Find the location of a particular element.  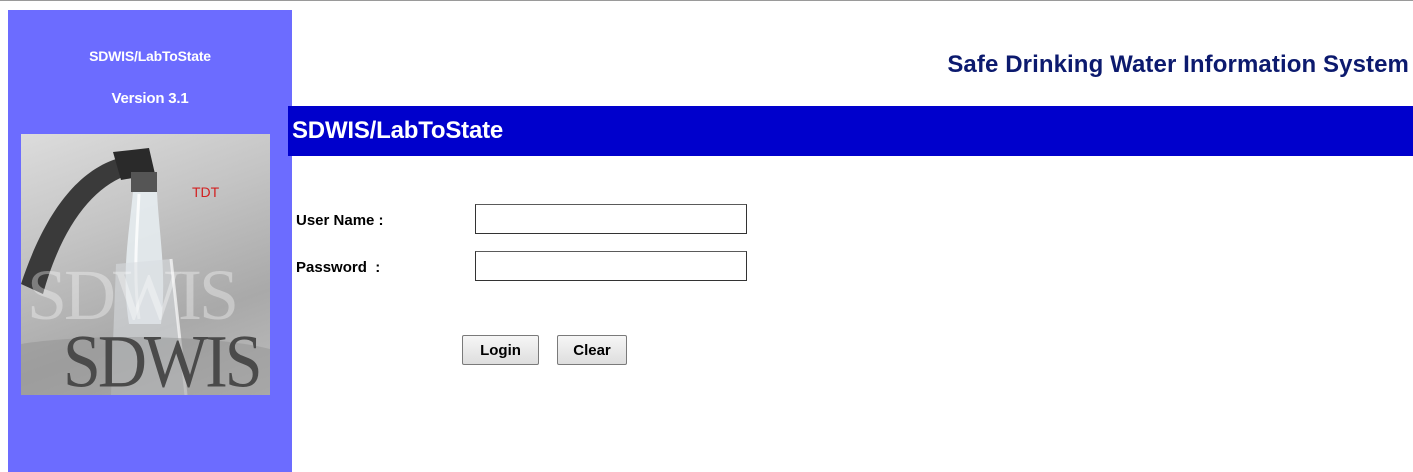

banner: SDWIS/LabToState is located at coordinates (850, 131).